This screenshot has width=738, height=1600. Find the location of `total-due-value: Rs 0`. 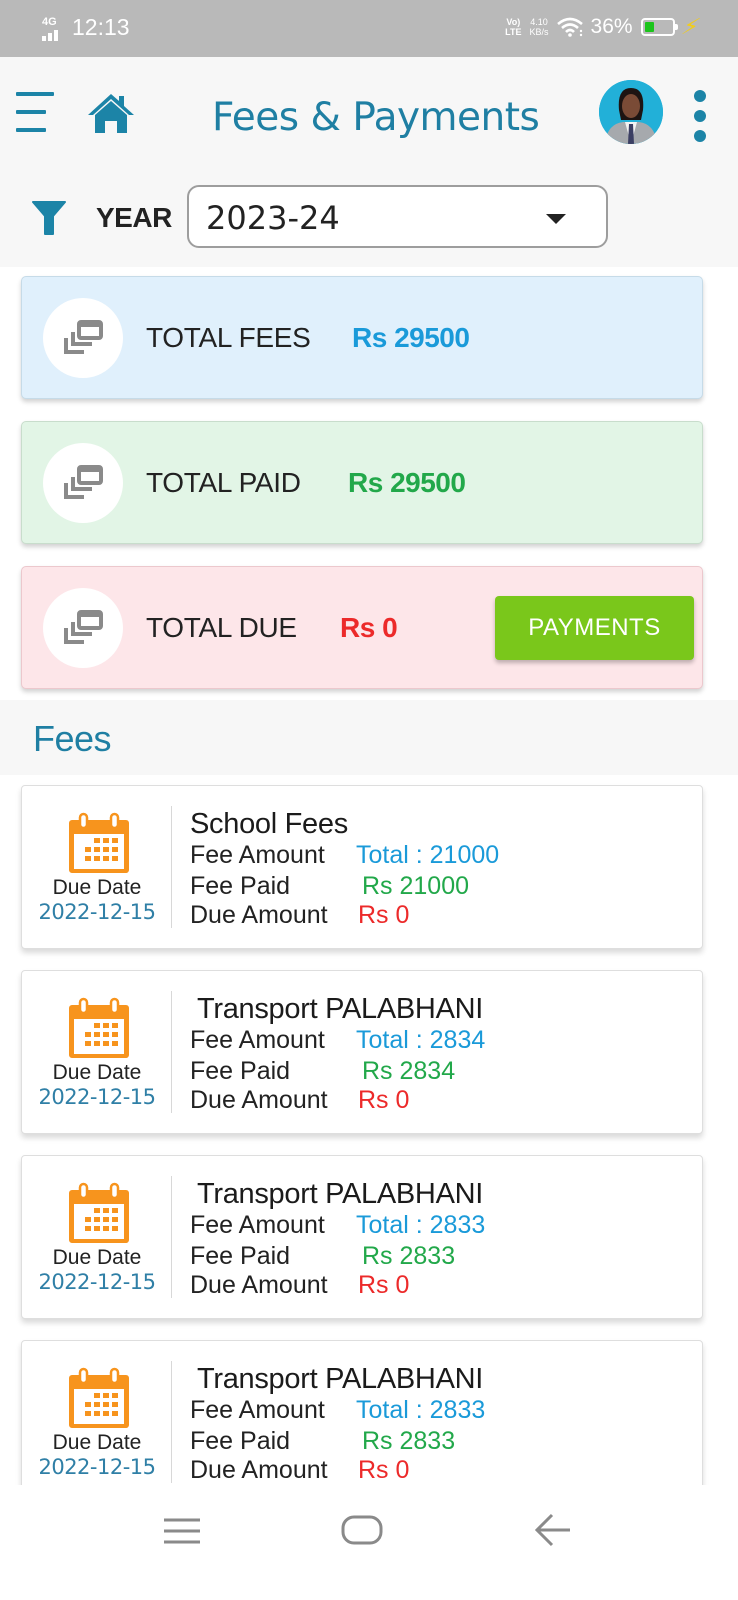

total-due-value: Rs 0 is located at coordinates (369, 627).